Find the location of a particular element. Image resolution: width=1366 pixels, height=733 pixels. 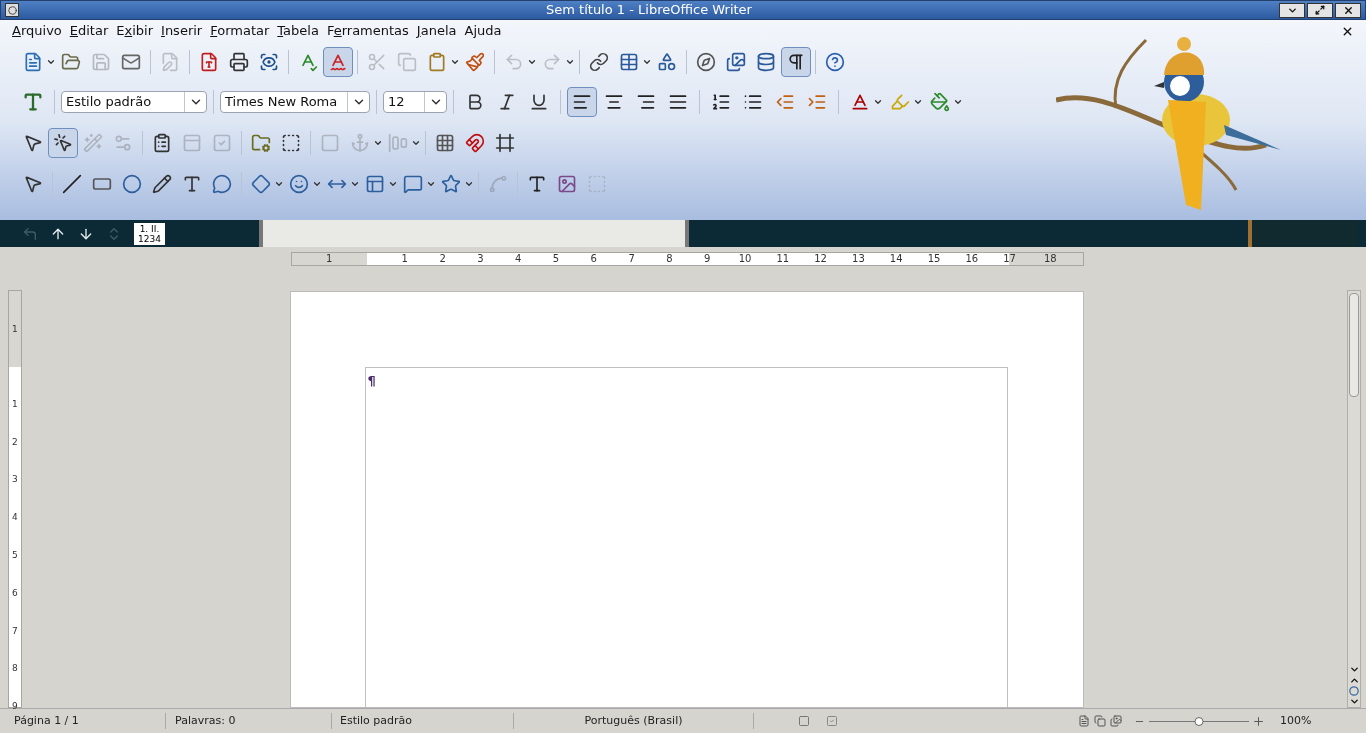

menu-item: Ferramentas is located at coordinates (367, 31).